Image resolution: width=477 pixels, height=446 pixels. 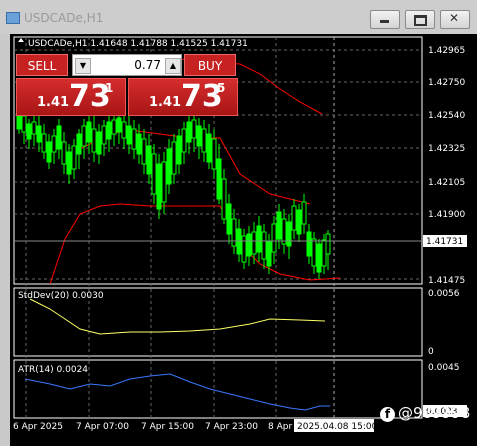 I want to click on price-label: 1.42540, so click(x=446, y=116).